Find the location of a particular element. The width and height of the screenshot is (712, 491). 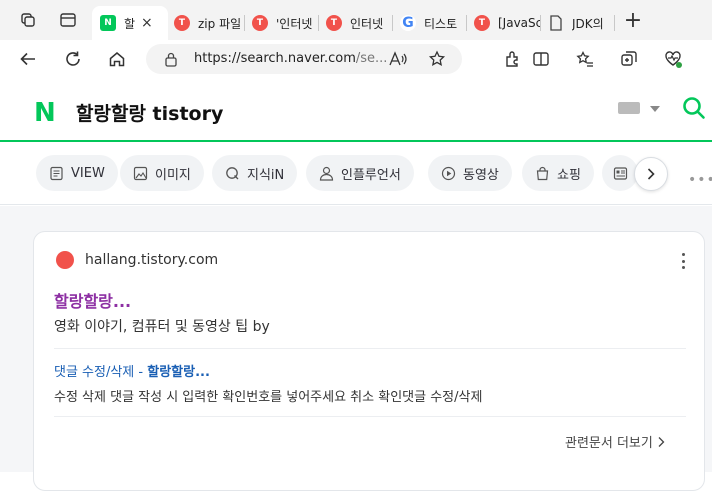

chevron-right-button is located at coordinates (651, 174).